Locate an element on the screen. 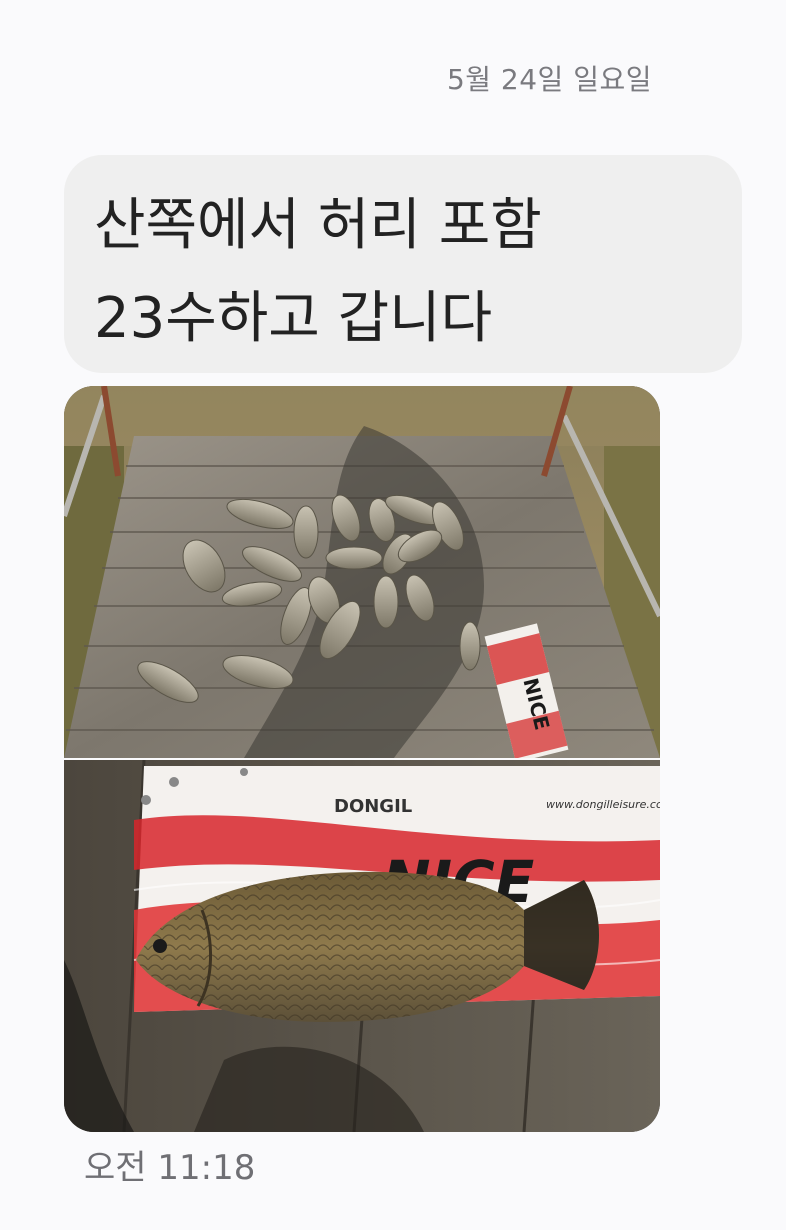 The width and height of the screenshot is (786, 1230). closeup-ruler-logo: DONGIL is located at coordinates (373, 806).